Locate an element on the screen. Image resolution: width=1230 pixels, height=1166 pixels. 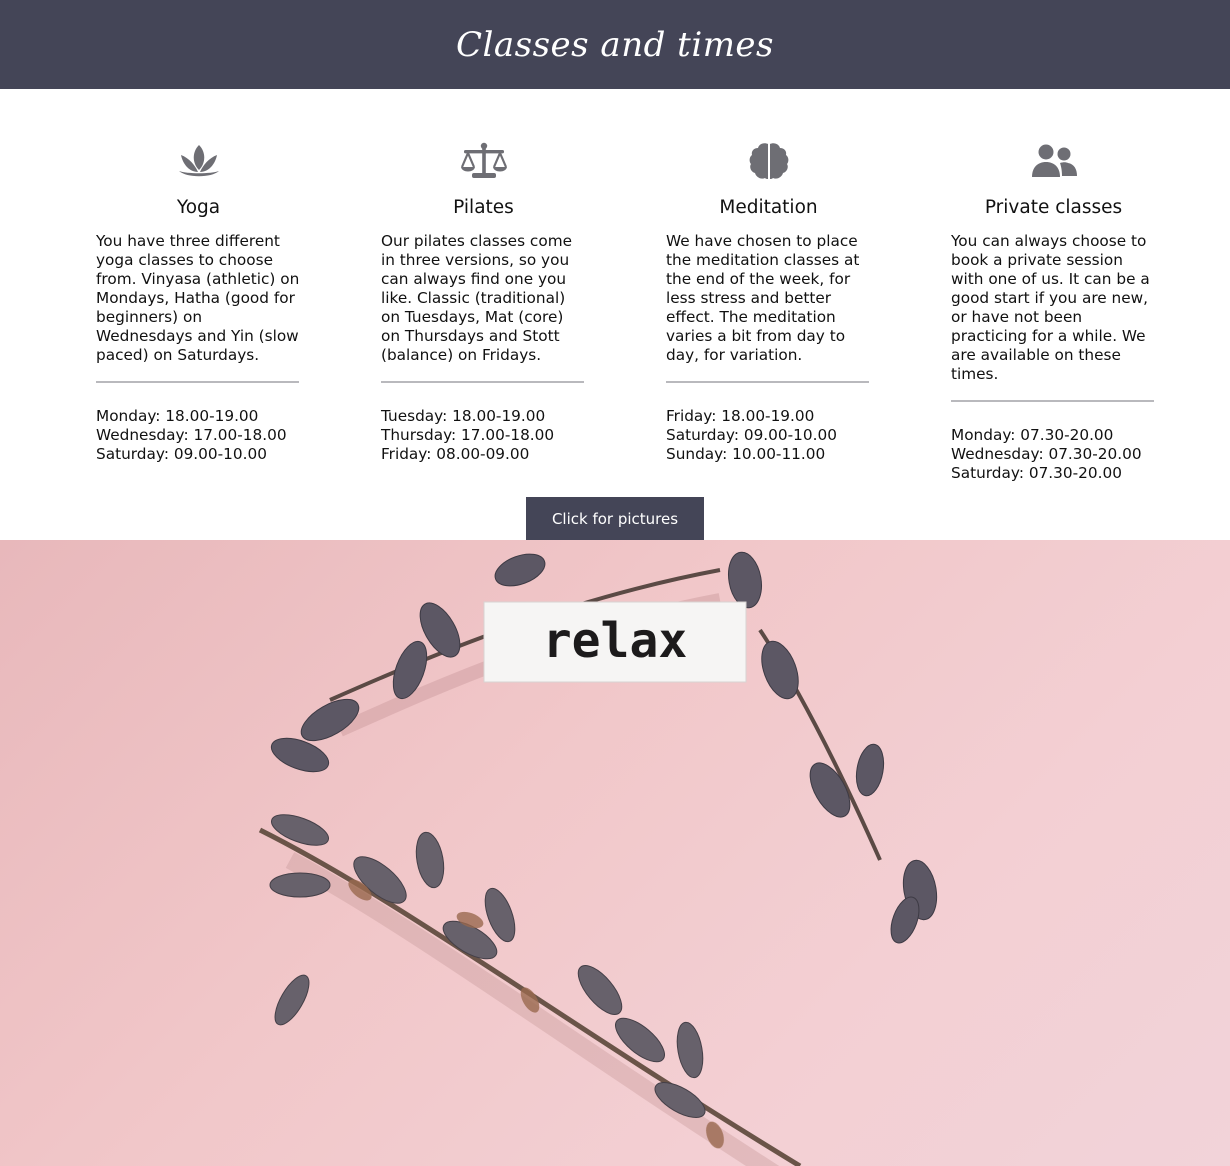
time-slot: Thursday: 17.00-18.00 is located at coordinates (468, 435).